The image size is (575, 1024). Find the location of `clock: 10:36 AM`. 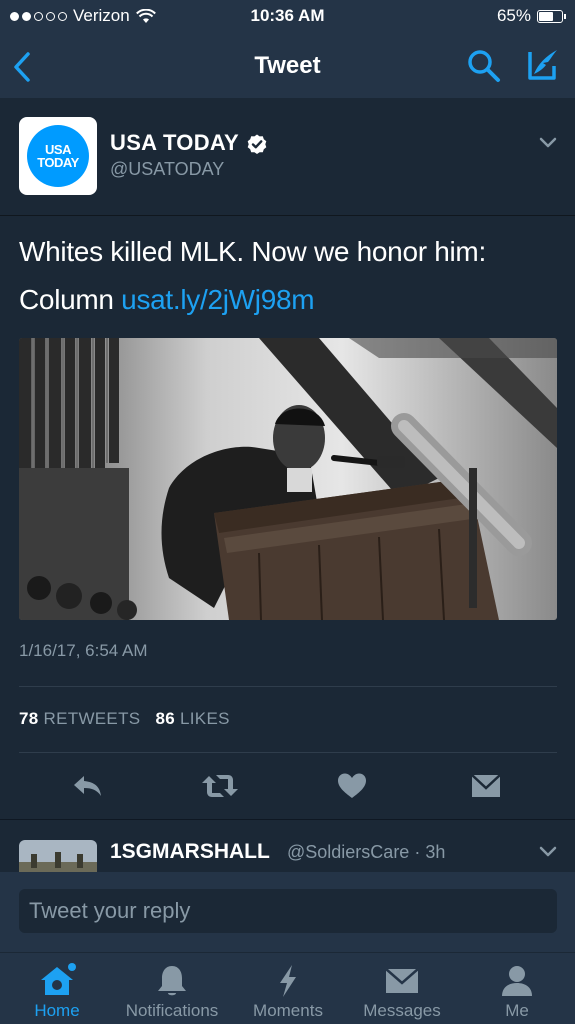

clock: 10:36 AM is located at coordinates (287, 15).